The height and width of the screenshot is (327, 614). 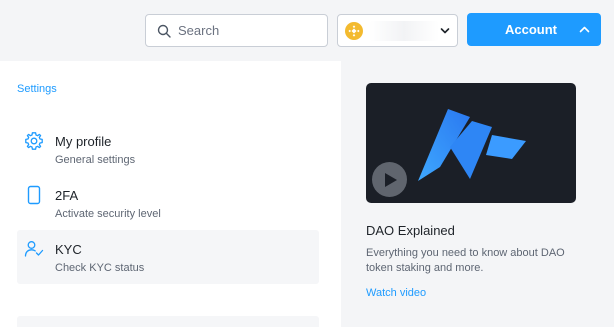 What do you see at coordinates (37, 89) in the screenshot?
I see `settings-breadcrumb: Settings` at bounding box center [37, 89].